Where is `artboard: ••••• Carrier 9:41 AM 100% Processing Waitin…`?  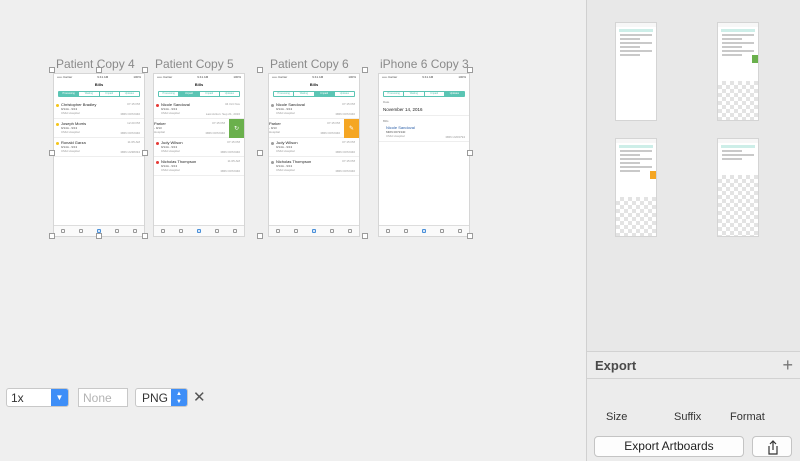 artboard: ••••• Carrier 9:41 AM 100% Processing Waitin… is located at coordinates (424, 155).